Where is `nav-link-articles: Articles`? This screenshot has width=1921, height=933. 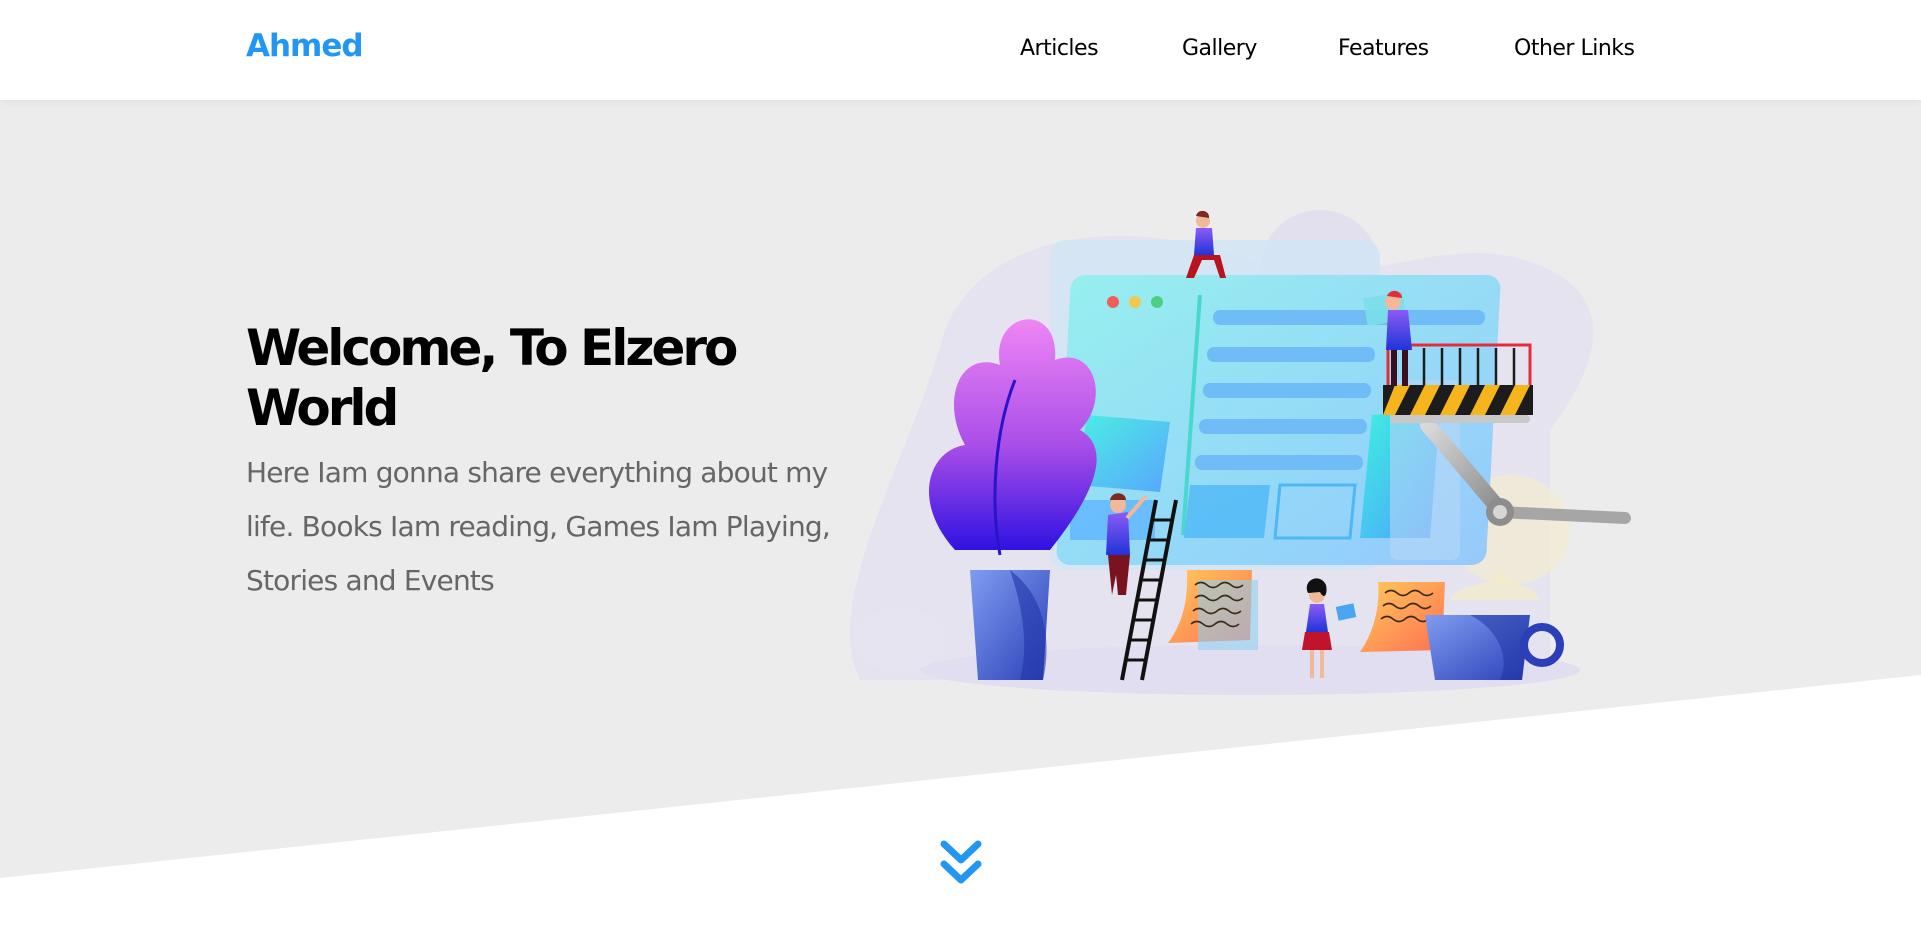 nav-link-articles: Articles is located at coordinates (1059, 48).